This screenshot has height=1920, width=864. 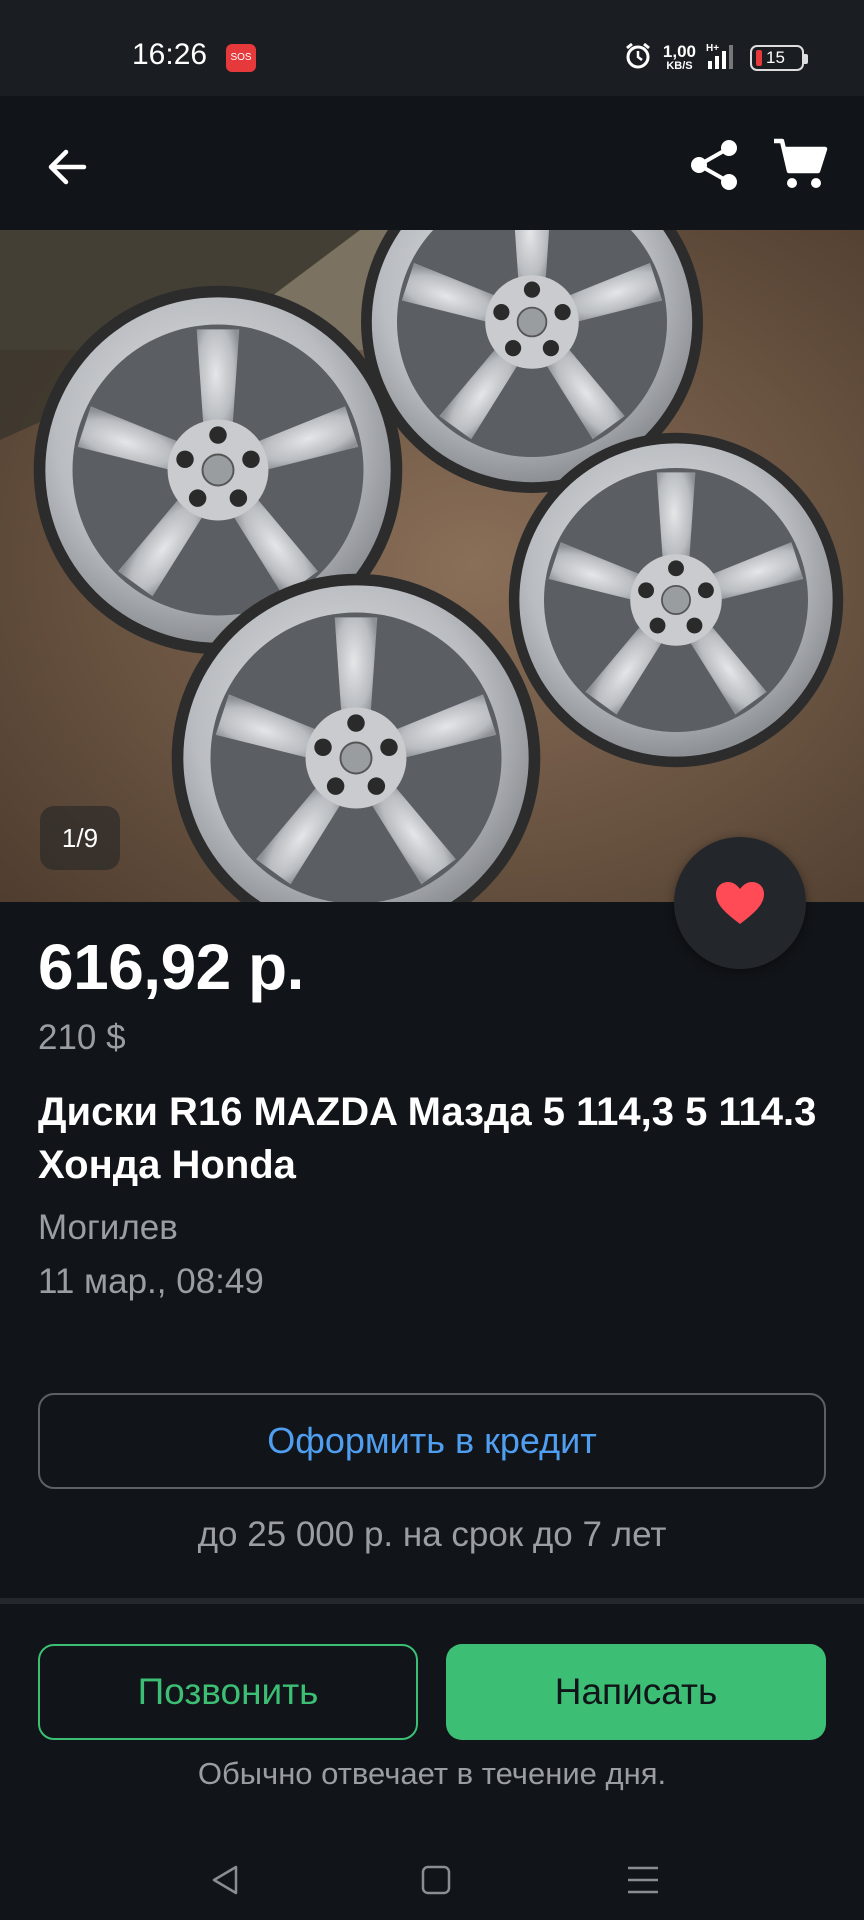 What do you see at coordinates (432, 1441) in the screenshot?
I see `credit-button: Оформить в кредит` at bounding box center [432, 1441].